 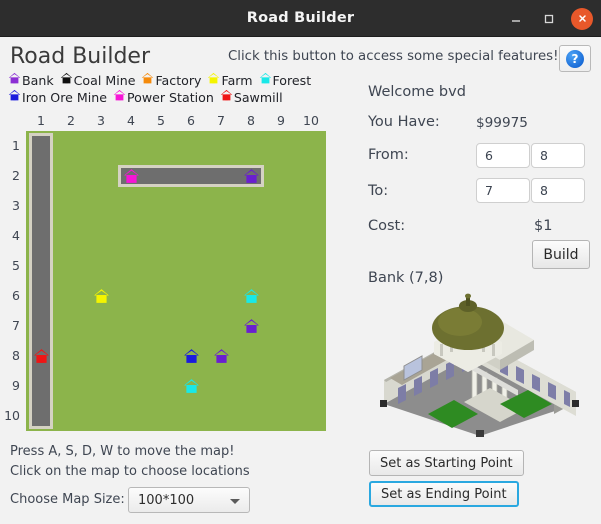 What do you see at coordinates (41, 356) in the screenshot?
I see `map-building-sawmill` at bounding box center [41, 356].